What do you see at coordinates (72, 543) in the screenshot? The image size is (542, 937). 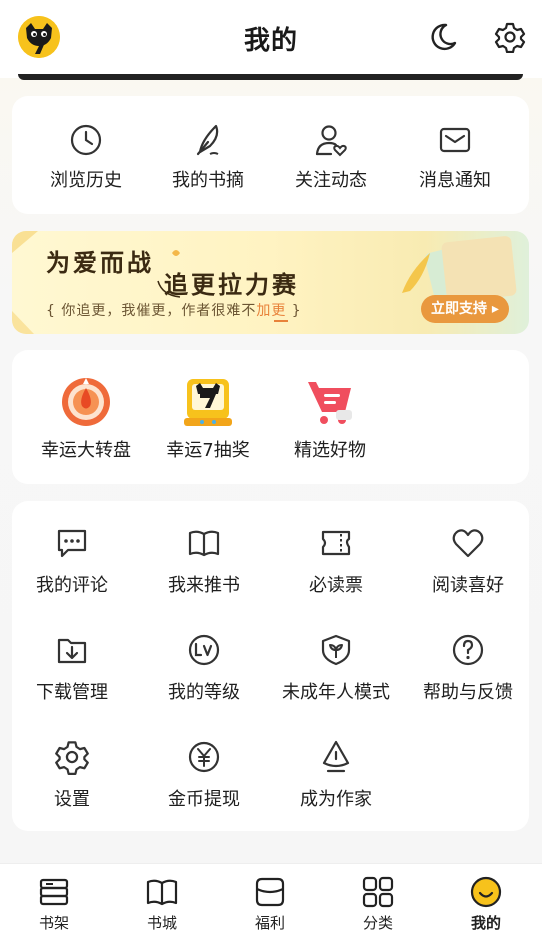 I see `comment-icon` at bounding box center [72, 543].